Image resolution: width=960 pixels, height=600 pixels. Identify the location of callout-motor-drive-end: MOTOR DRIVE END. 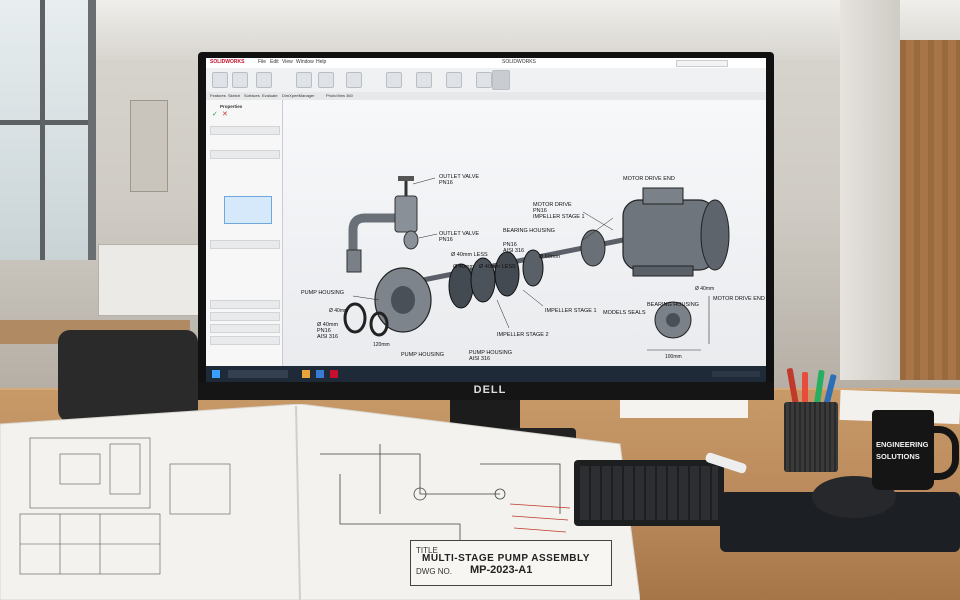
(649, 179).